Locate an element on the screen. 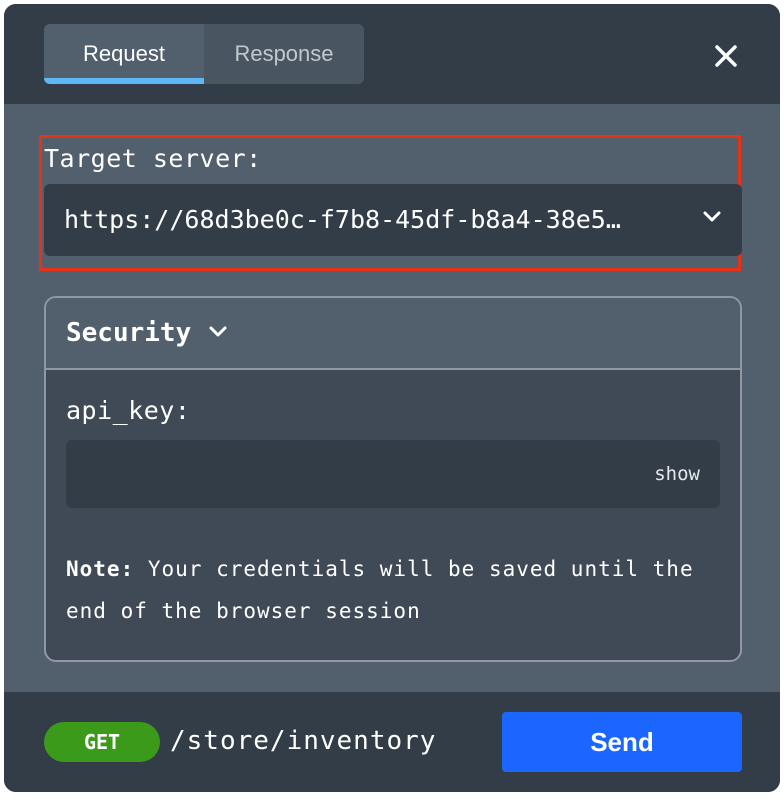 This screenshot has height=800, width=784. note-label: Note: is located at coordinates (100, 569).